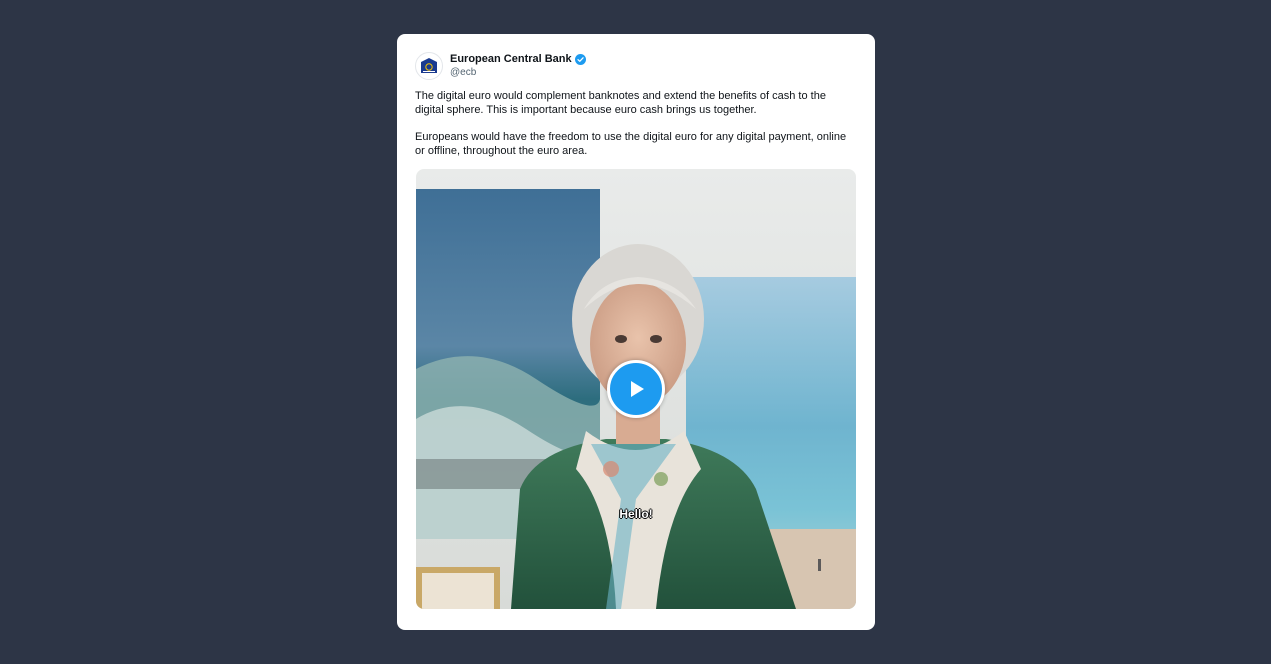 Image resolution: width=1271 pixels, height=664 pixels. I want to click on author-handle: @ecb, so click(518, 73).